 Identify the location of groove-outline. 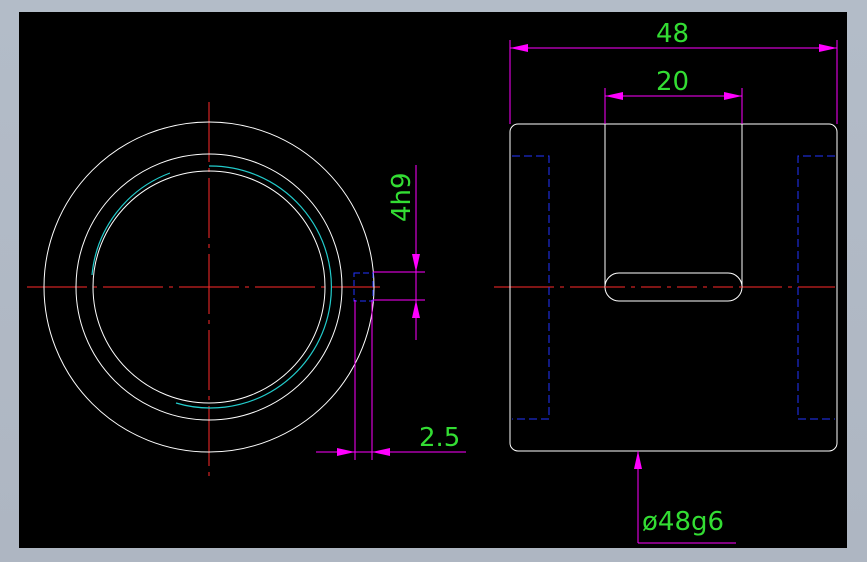
(673, 205).